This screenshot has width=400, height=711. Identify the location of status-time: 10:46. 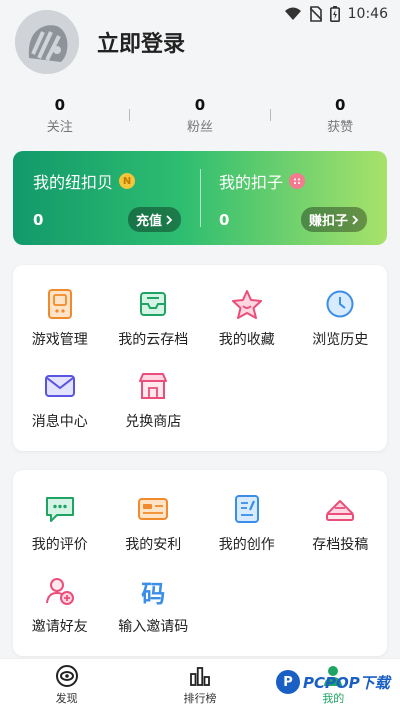
(367, 14).